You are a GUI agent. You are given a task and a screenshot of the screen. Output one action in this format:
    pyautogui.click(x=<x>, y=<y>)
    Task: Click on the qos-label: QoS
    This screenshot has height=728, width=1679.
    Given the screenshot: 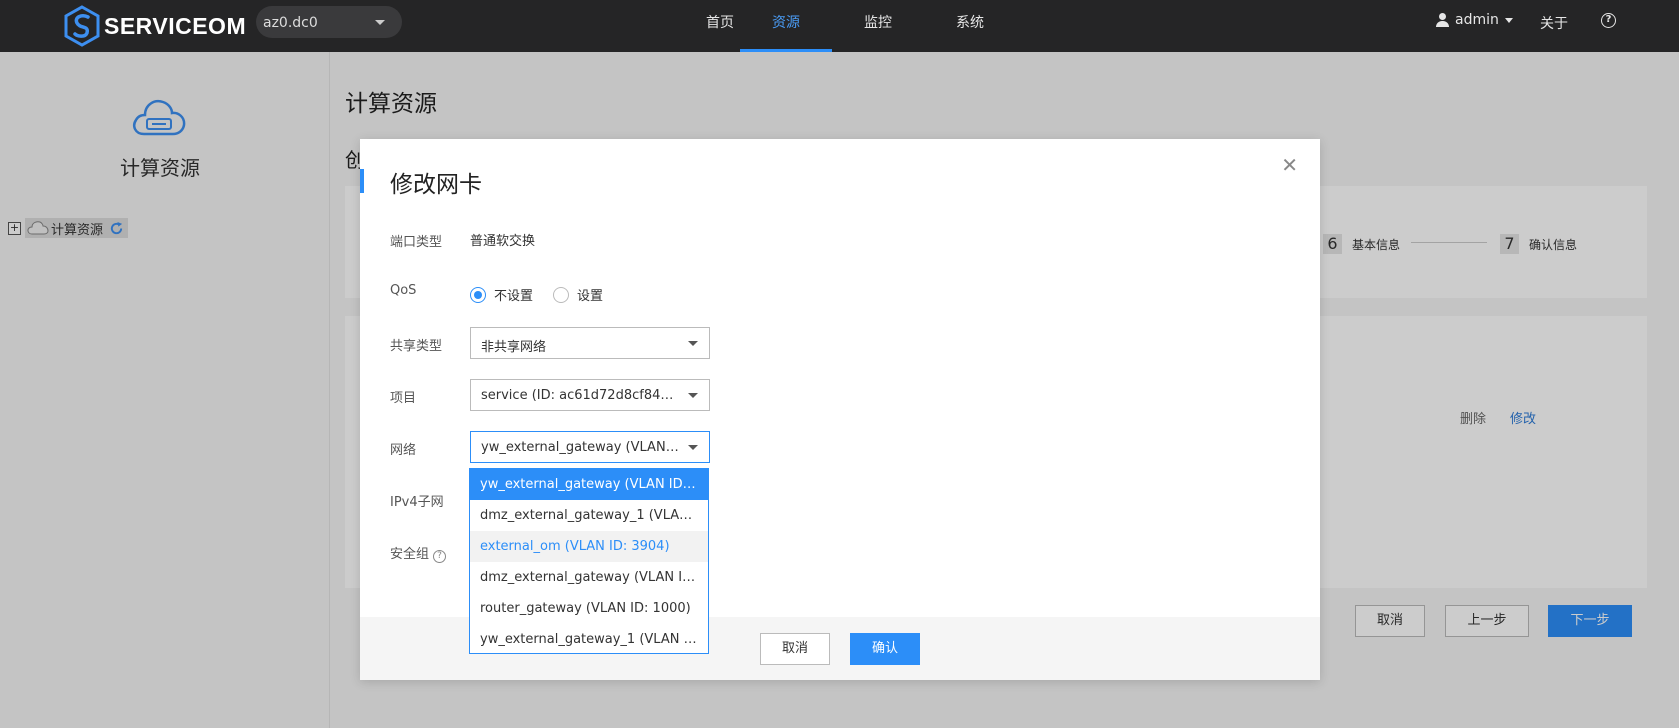 What is the action you would take?
    pyautogui.click(x=403, y=290)
    